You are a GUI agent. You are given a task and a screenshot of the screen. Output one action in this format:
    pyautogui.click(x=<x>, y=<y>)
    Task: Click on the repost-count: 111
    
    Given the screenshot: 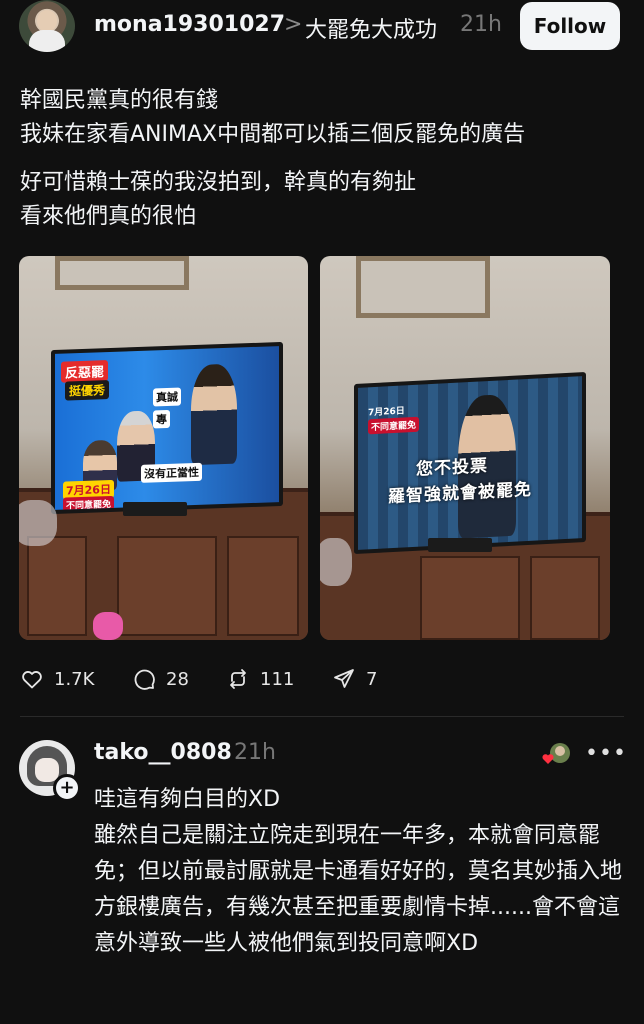 What is the action you would take?
    pyautogui.click(x=277, y=679)
    